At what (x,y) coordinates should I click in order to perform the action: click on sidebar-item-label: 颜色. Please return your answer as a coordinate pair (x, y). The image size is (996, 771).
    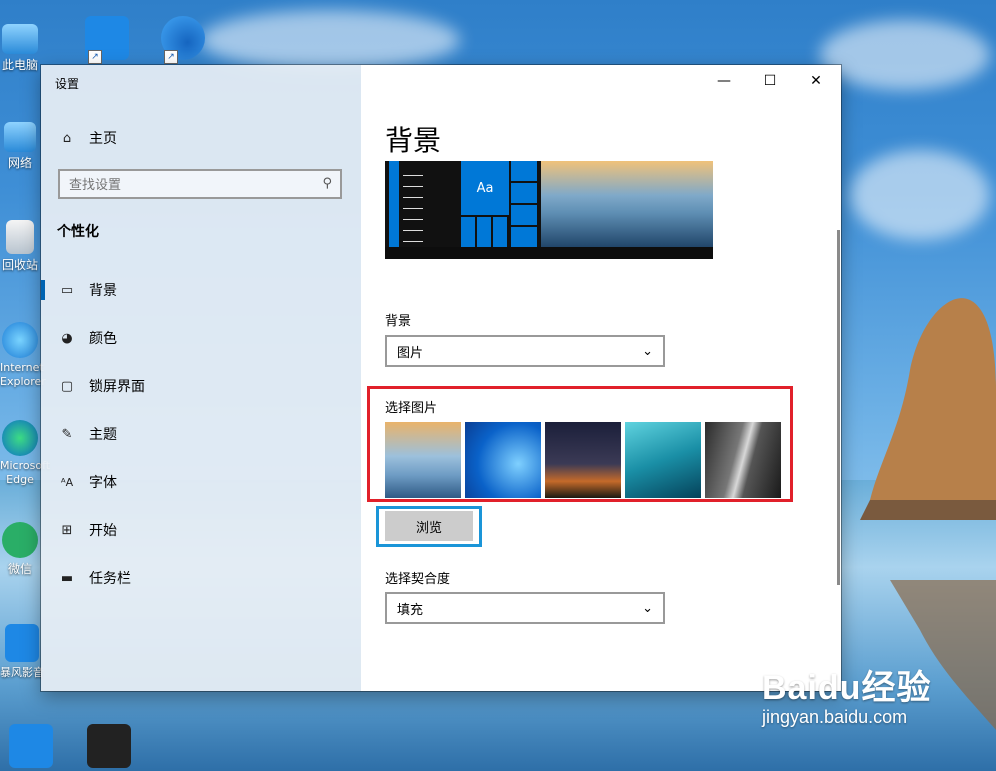
    Looking at the image, I should click on (103, 339).